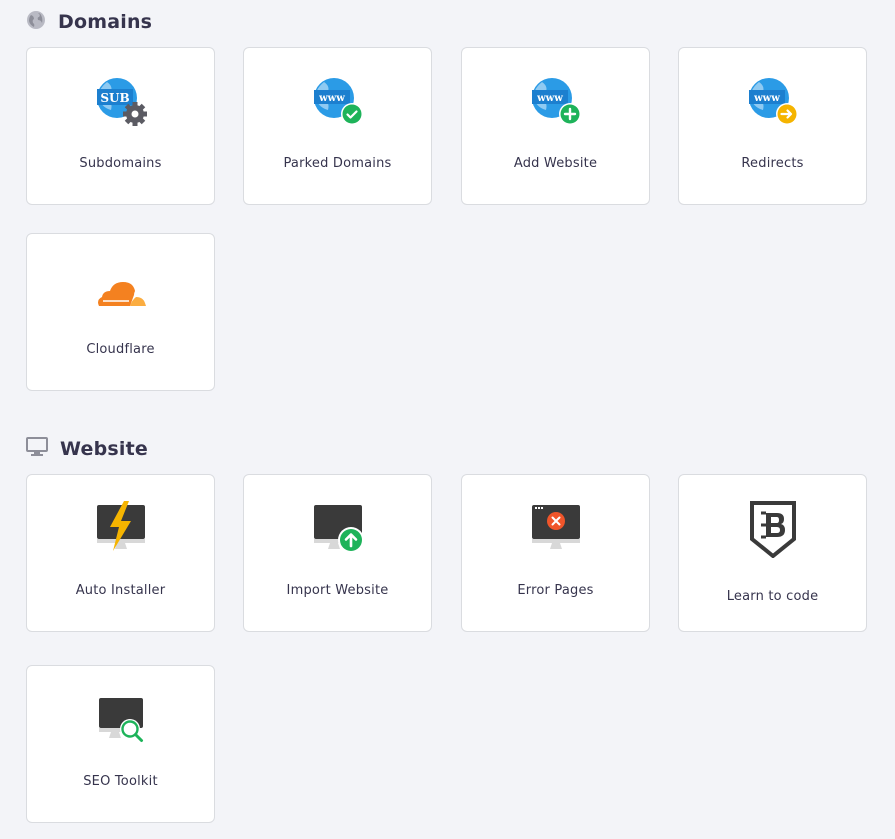 This screenshot has width=895, height=839. What do you see at coordinates (37, 449) in the screenshot?
I see `monitor-icon` at bounding box center [37, 449].